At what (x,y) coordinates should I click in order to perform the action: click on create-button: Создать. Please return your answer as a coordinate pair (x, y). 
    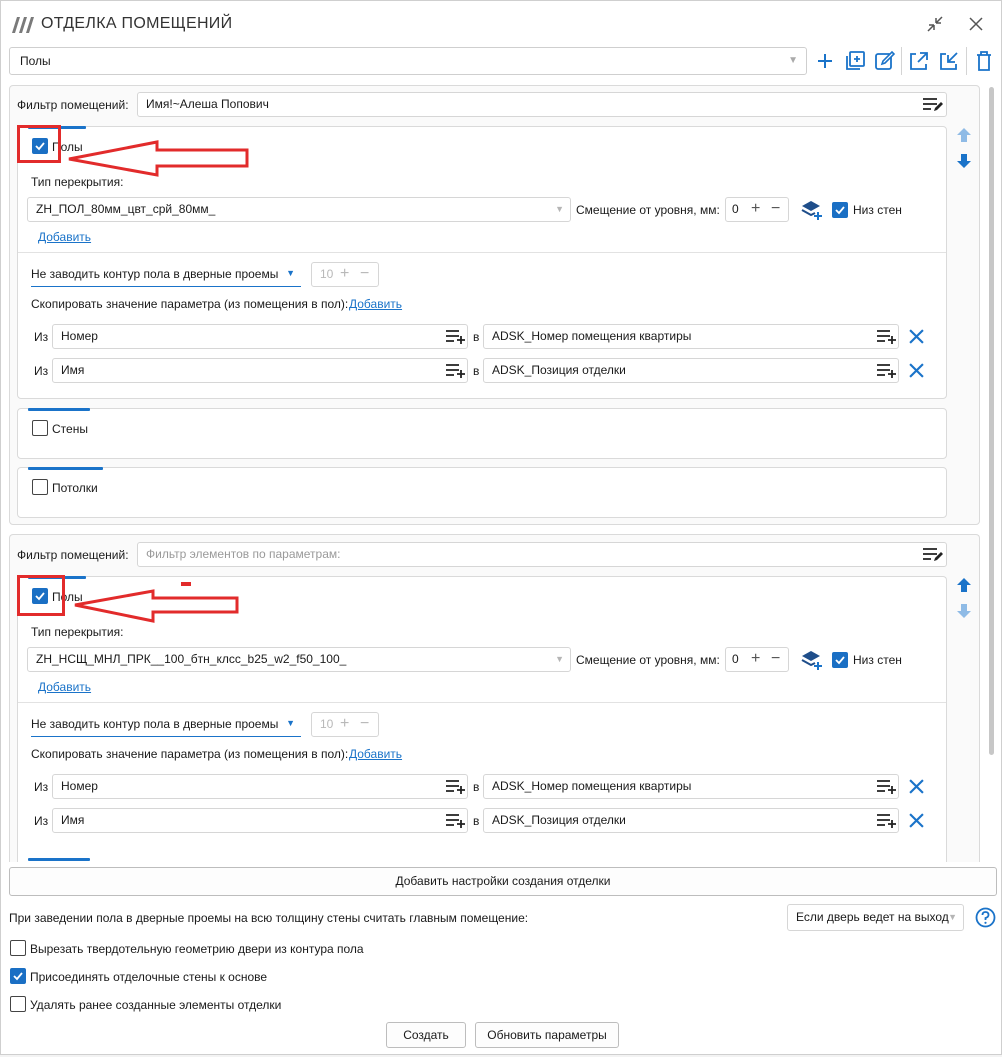
    Looking at the image, I should click on (426, 1035).